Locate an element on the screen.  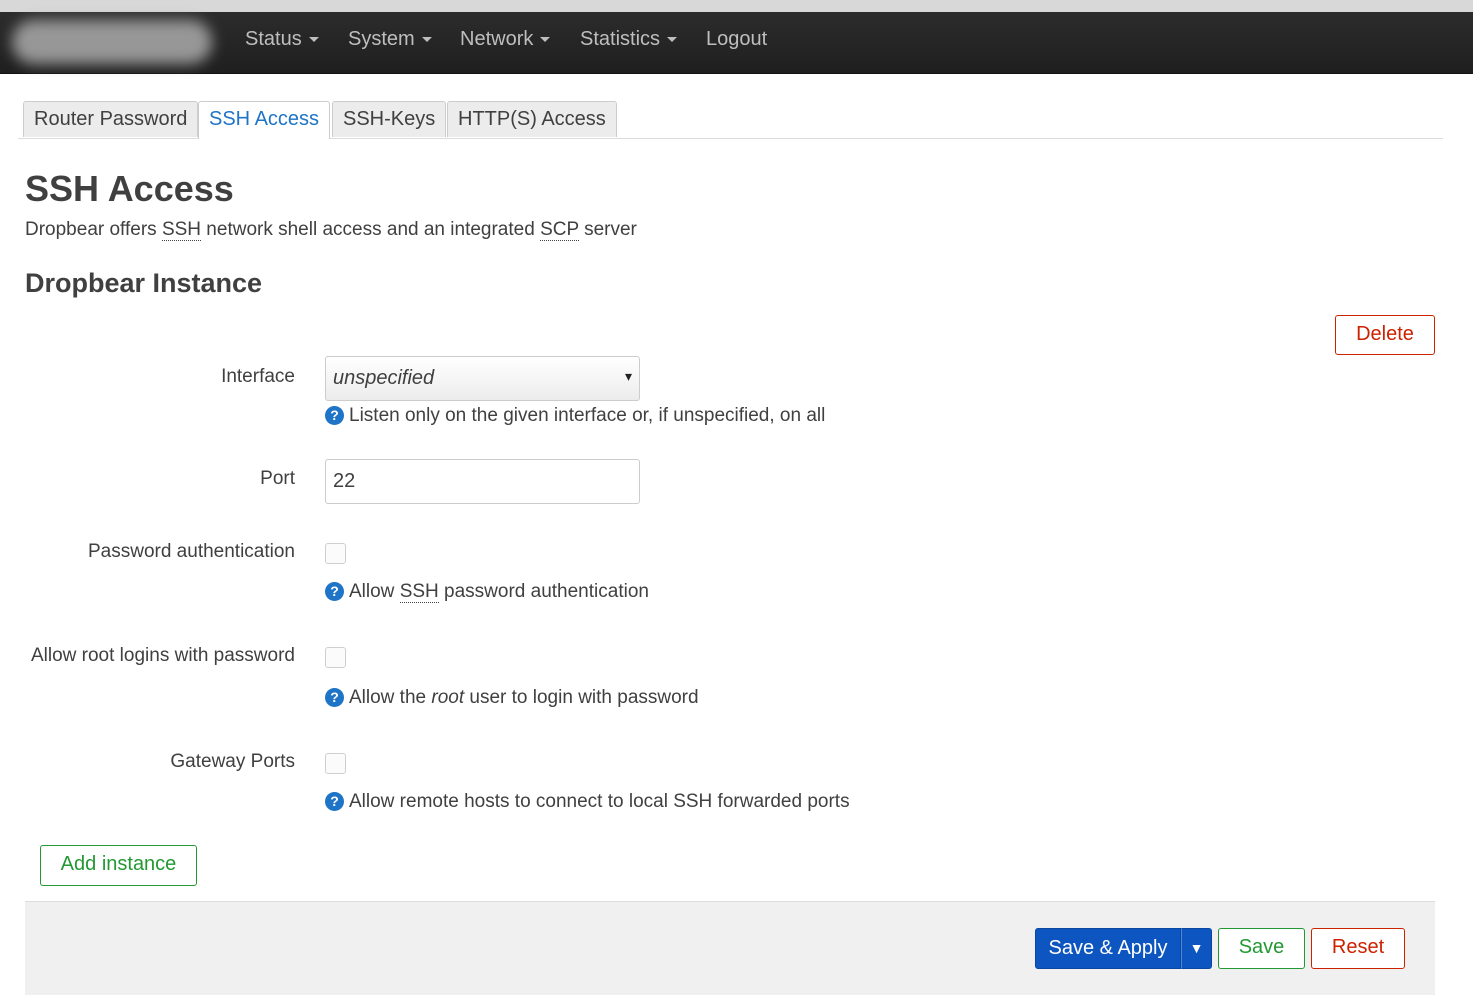
delete-button: Delete is located at coordinates (1385, 335).